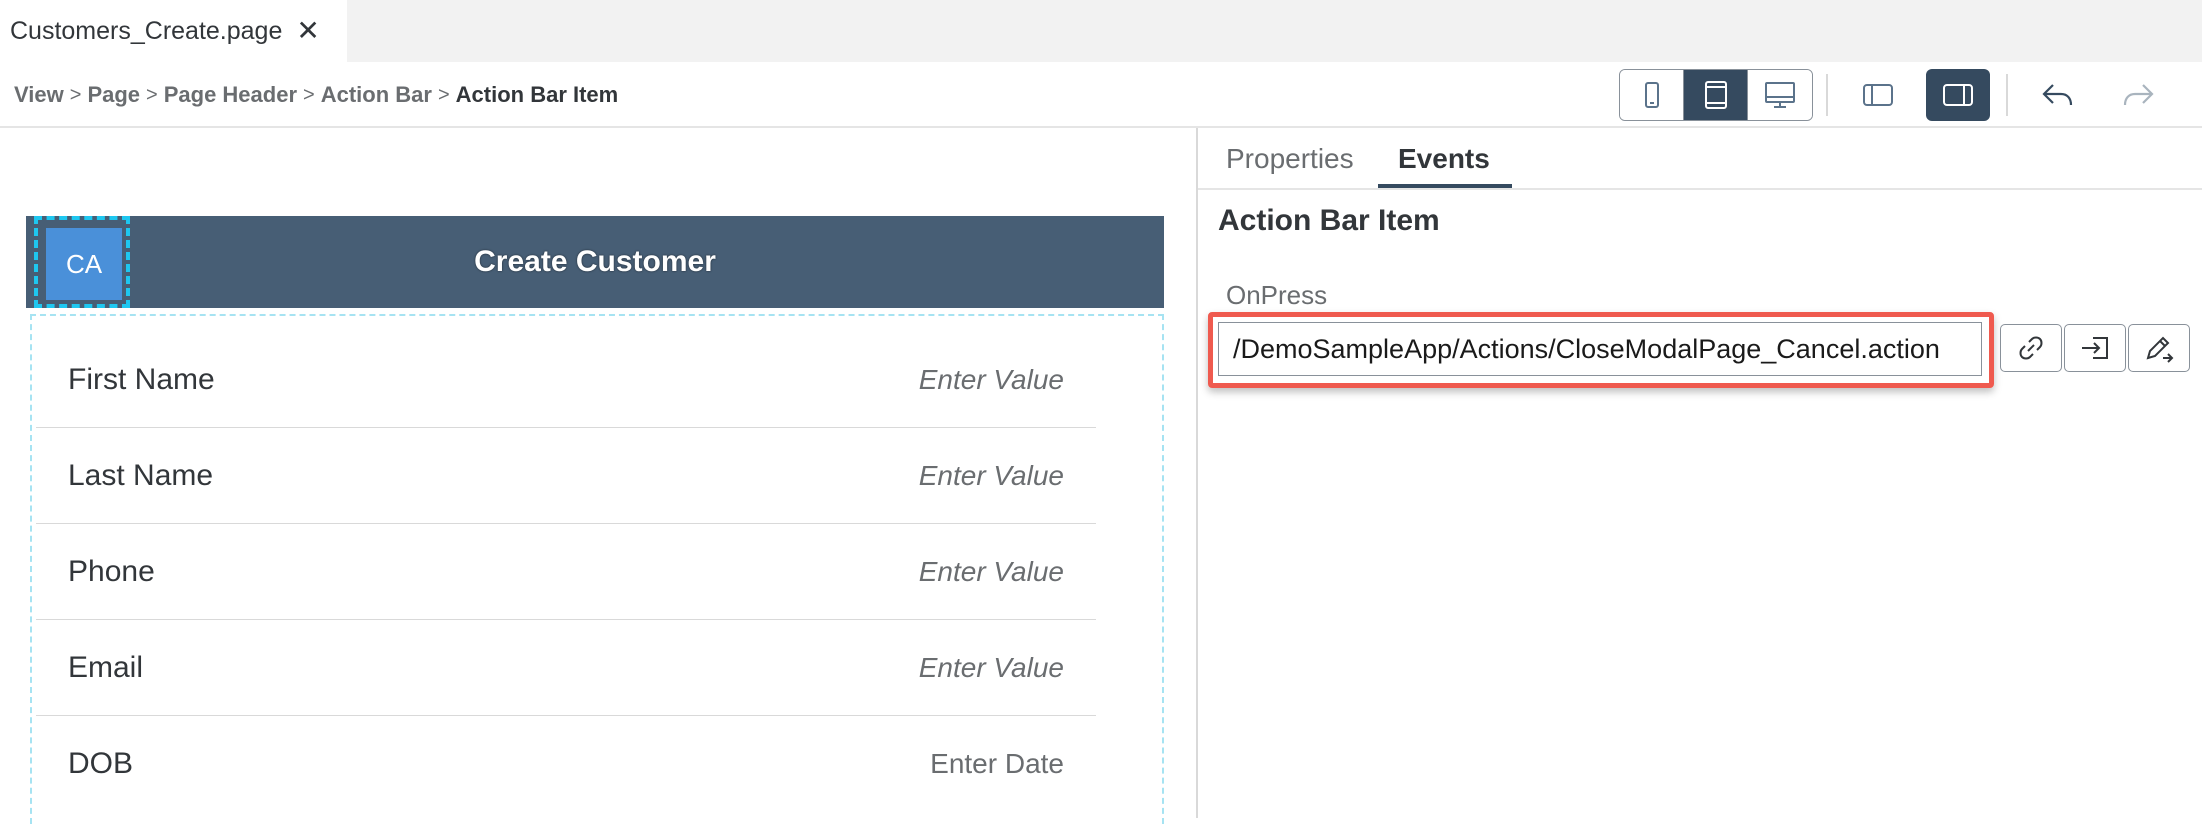  I want to click on undo-button, so click(2058, 95).